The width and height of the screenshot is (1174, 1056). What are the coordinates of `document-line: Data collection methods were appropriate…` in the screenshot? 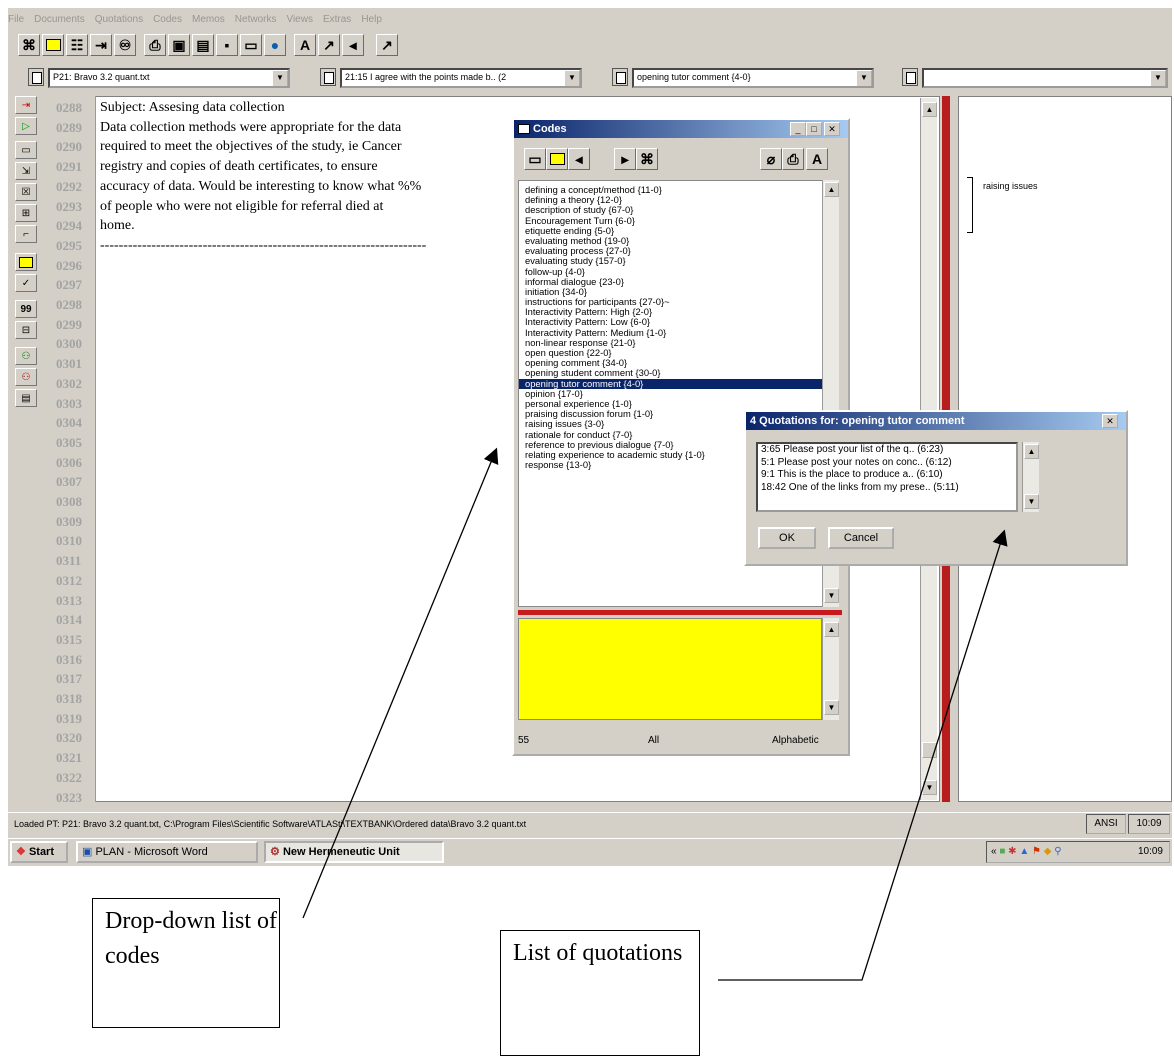 It's located at (305, 130).